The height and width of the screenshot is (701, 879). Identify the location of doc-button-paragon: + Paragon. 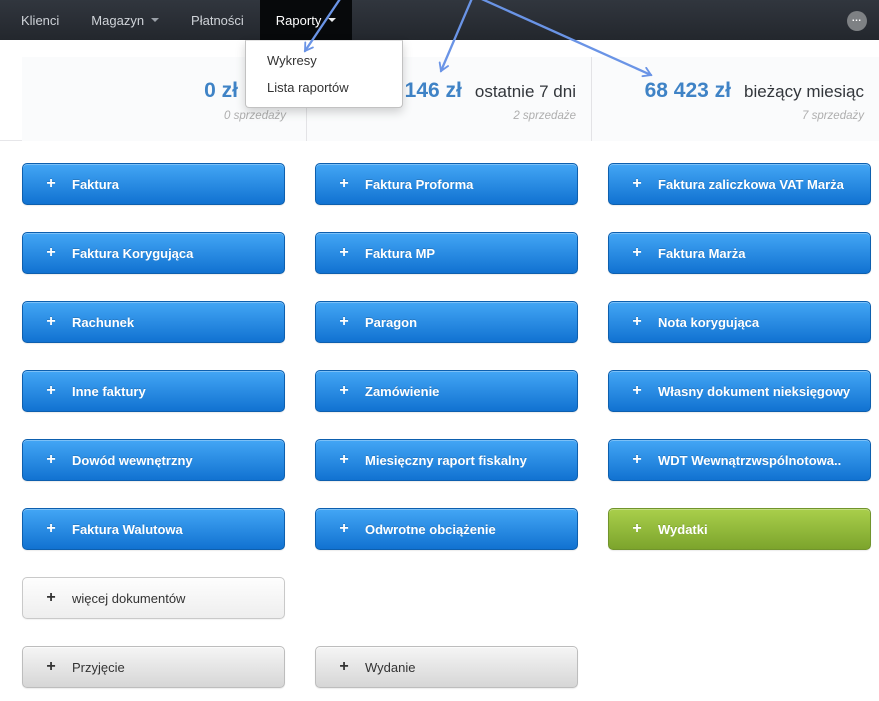
(446, 322).